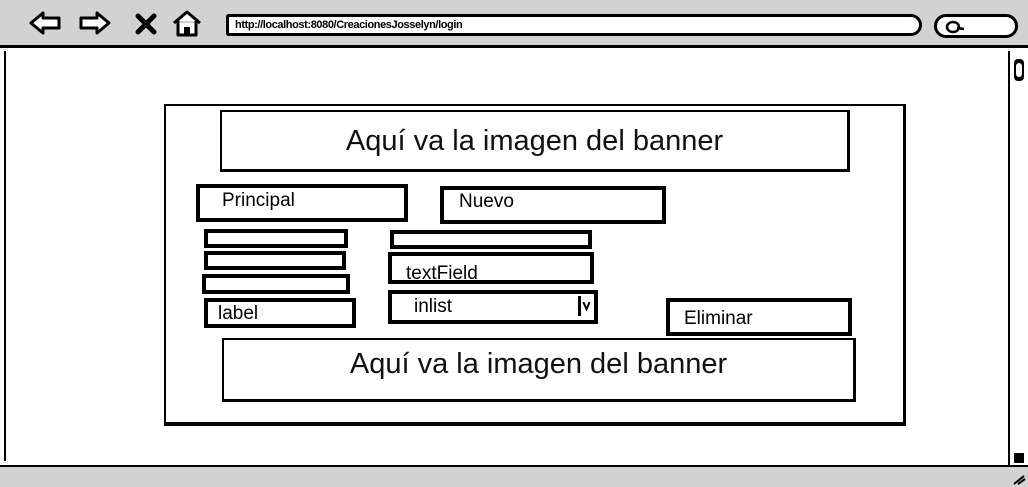 This screenshot has width=1028, height=487. What do you see at coordinates (514, 476) in the screenshot?
I see `status-bar` at bounding box center [514, 476].